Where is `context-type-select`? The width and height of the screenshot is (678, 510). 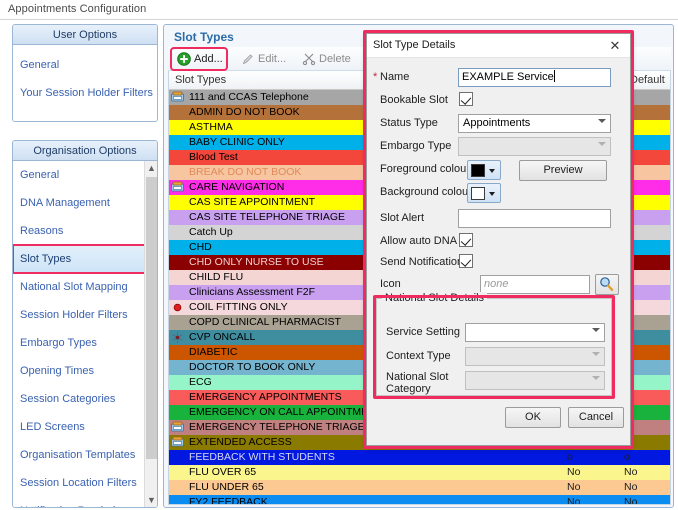 context-type-select is located at coordinates (535, 356).